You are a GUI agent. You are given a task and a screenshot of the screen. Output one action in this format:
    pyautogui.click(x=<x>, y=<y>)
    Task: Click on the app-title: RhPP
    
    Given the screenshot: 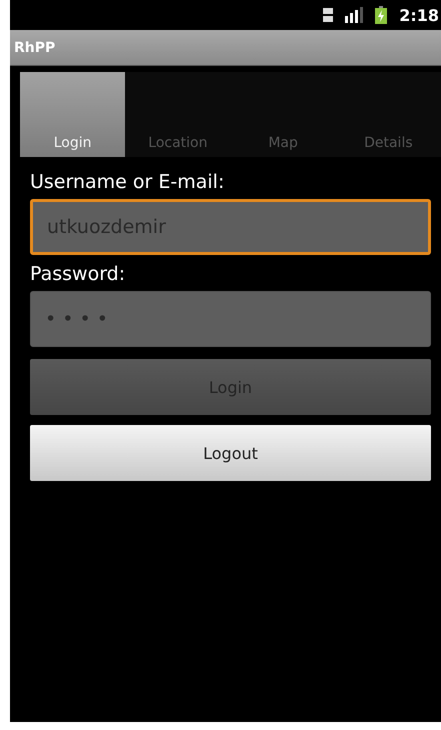 What is the action you would take?
    pyautogui.click(x=35, y=48)
    